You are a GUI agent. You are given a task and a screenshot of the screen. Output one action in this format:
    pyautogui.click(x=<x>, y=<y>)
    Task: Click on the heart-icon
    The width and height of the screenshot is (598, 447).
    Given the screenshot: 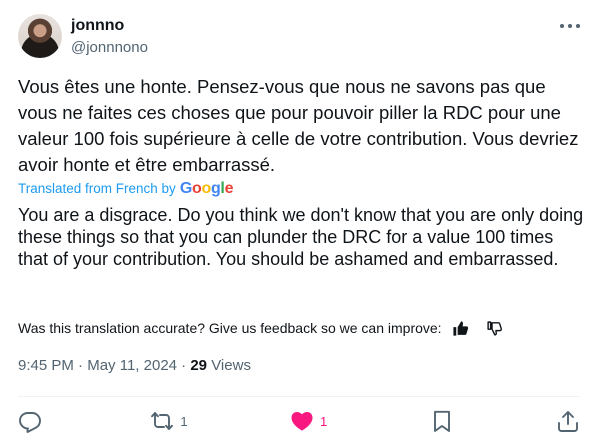 What is the action you would take?
    pyautogui.click(x=302, y=421)
    